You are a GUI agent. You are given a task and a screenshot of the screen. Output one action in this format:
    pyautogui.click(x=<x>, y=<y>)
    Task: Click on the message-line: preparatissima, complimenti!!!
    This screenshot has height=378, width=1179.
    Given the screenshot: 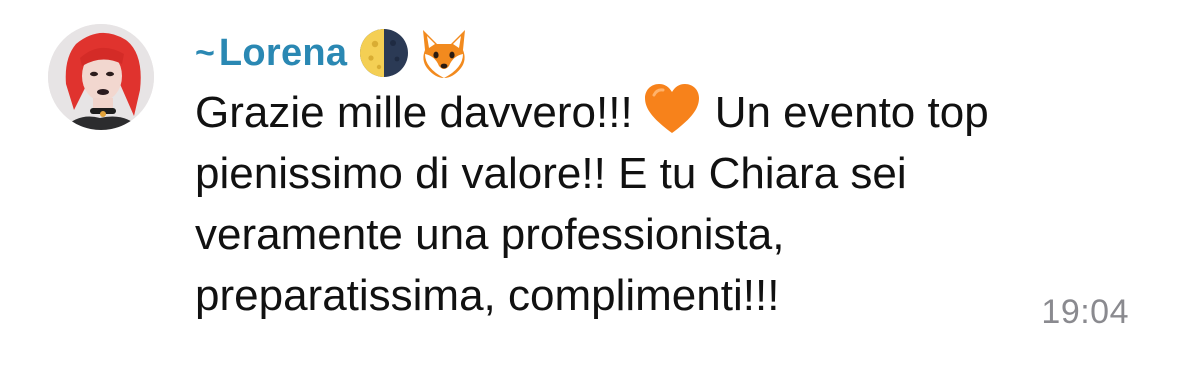 What is the action you would take?
    pyautogui.click(x=487, y=295)
    